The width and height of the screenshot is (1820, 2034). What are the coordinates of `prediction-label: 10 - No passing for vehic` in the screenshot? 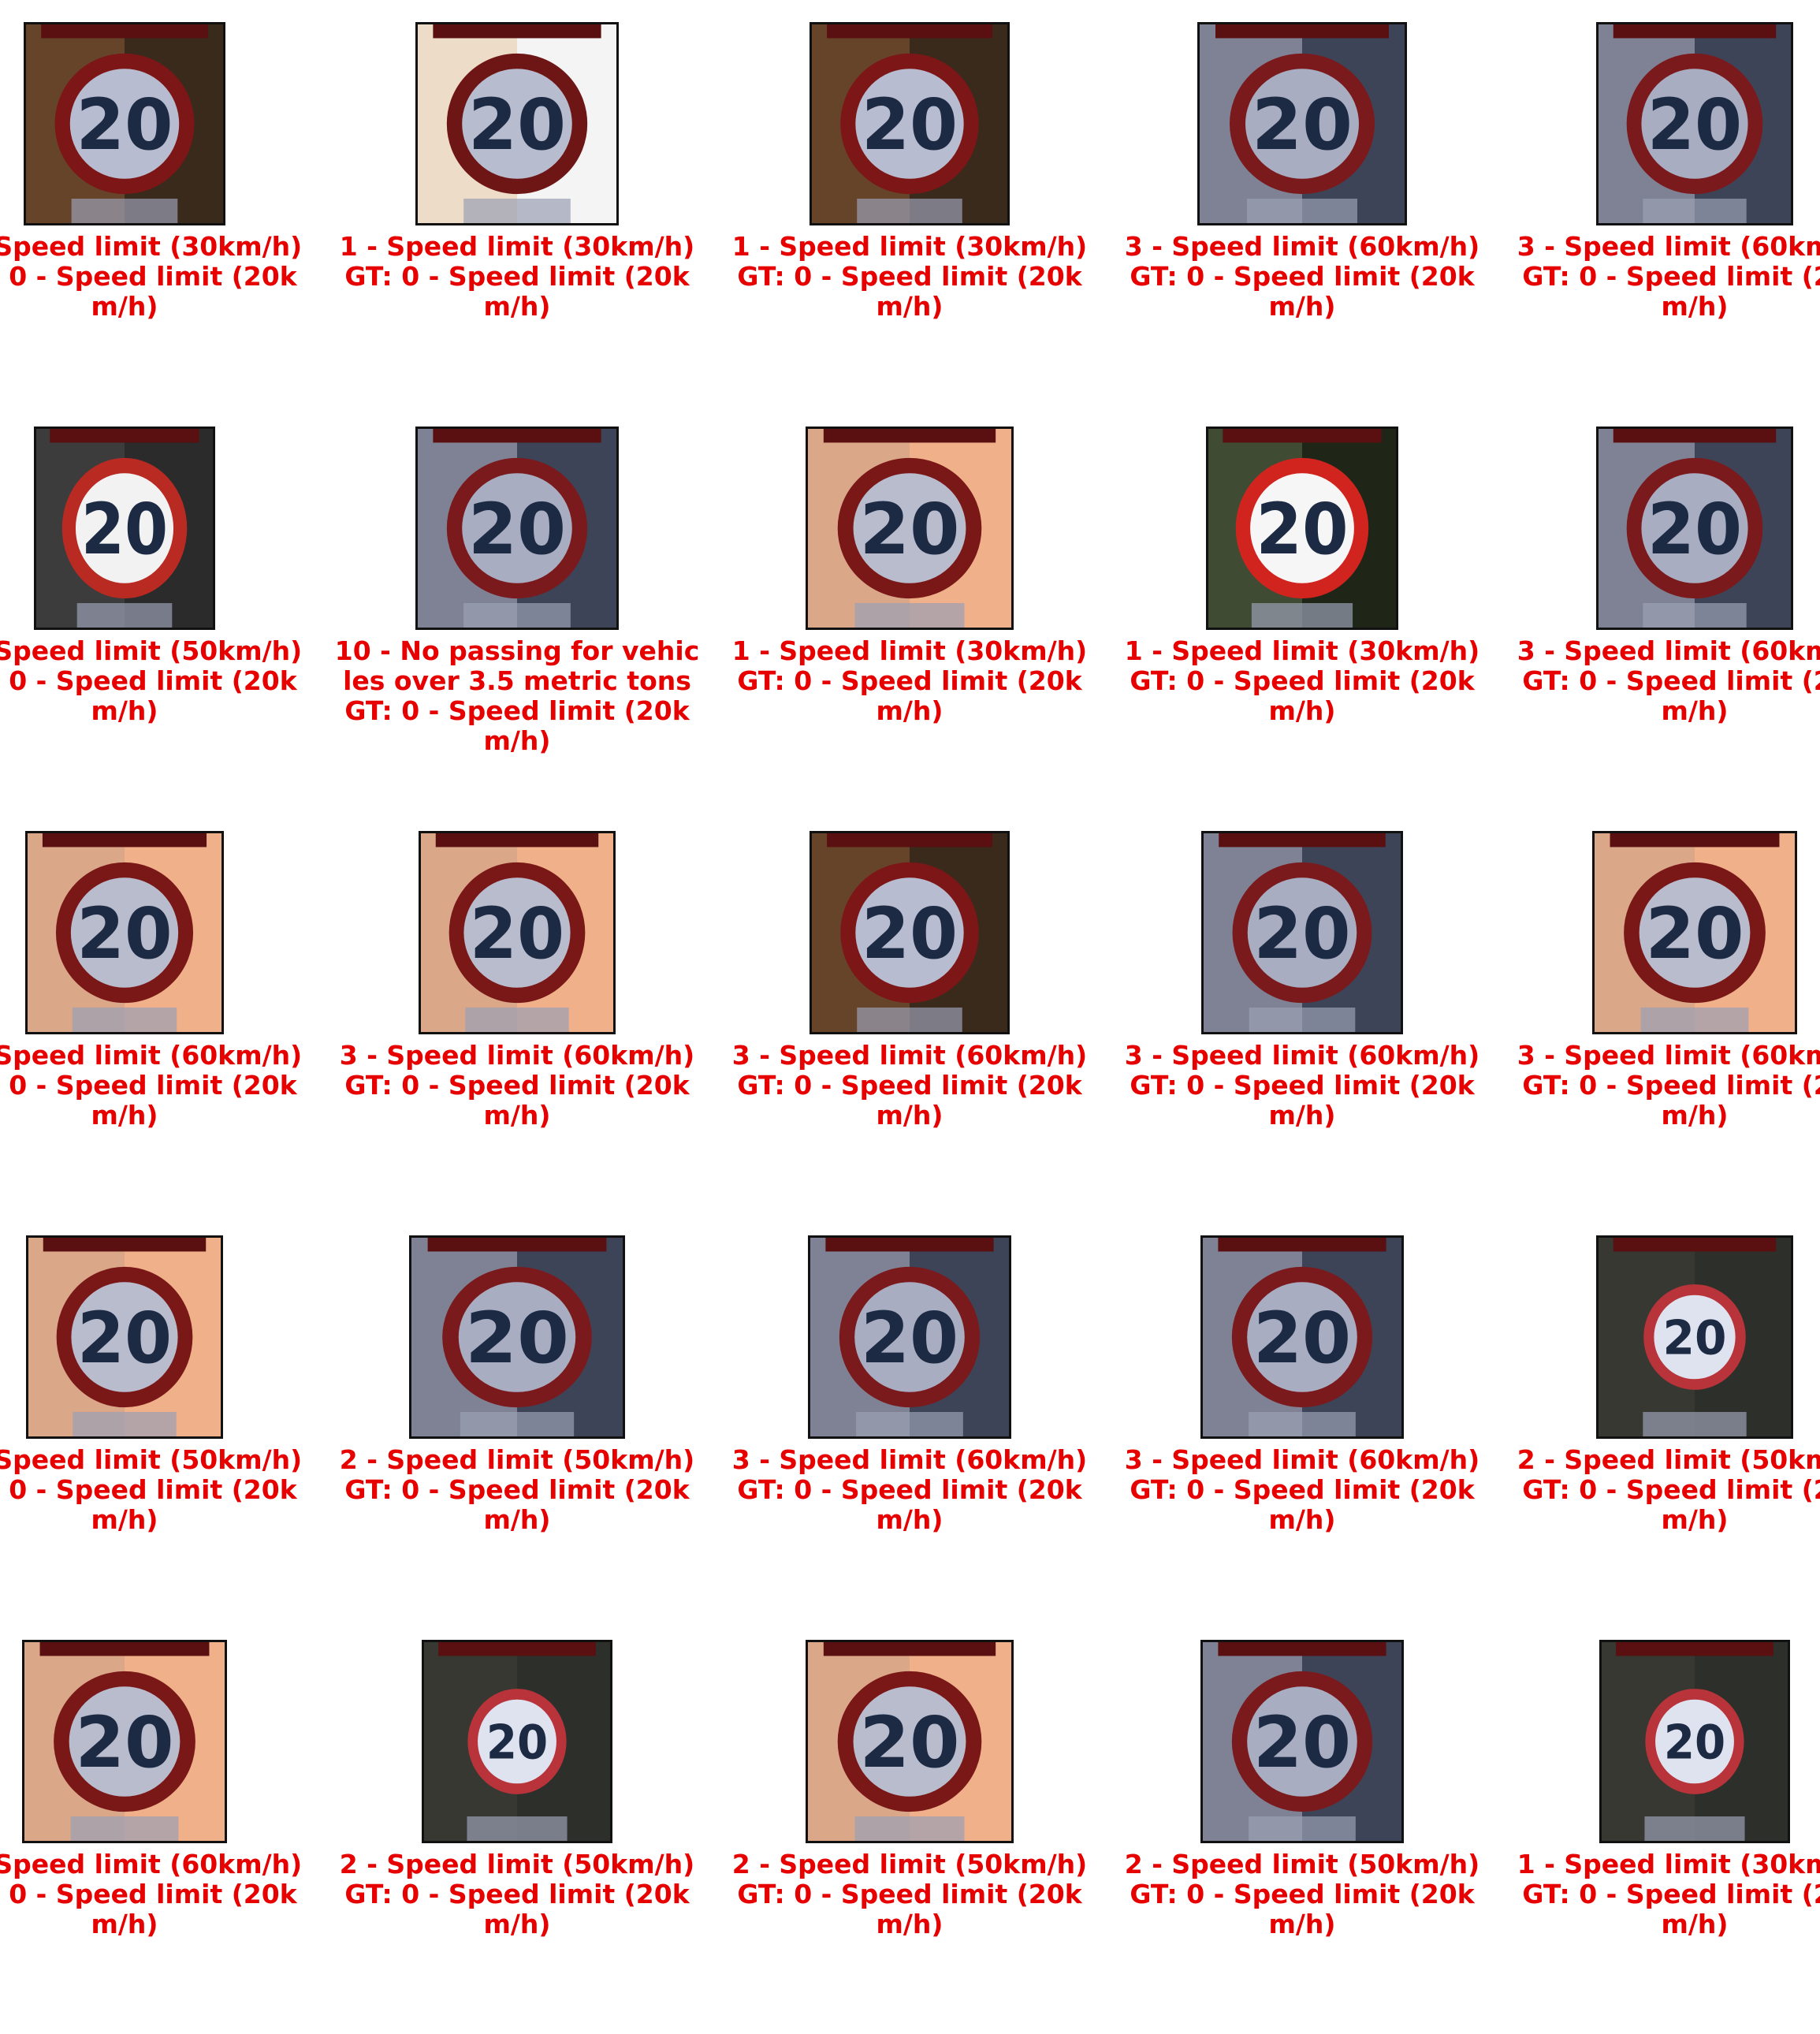 It's located at (517, 650).